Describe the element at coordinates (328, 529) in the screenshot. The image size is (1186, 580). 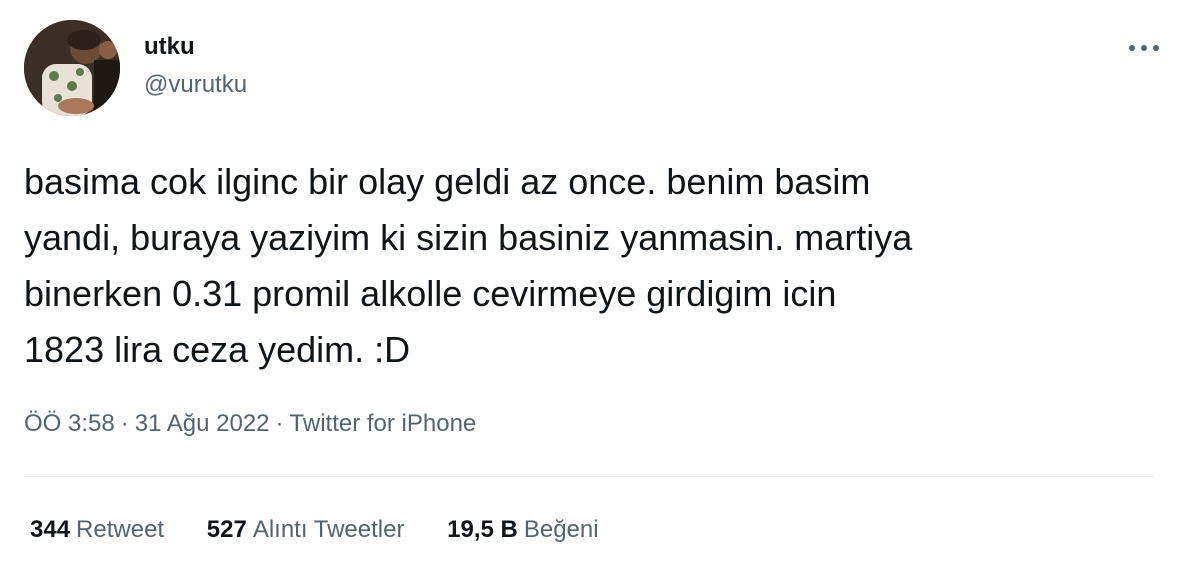
I see `quote-tweets-label: Alıntı Tweetler` at that location.